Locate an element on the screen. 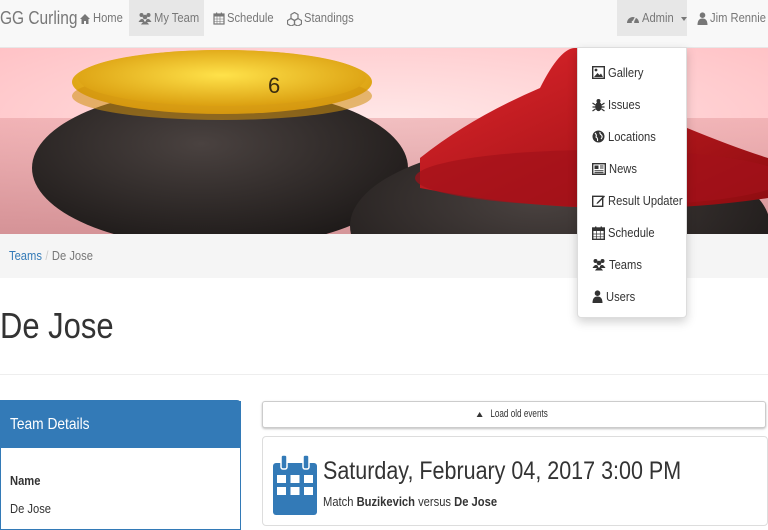 The image size is (768, 530). home-icon is located at coordinates (85, 18).